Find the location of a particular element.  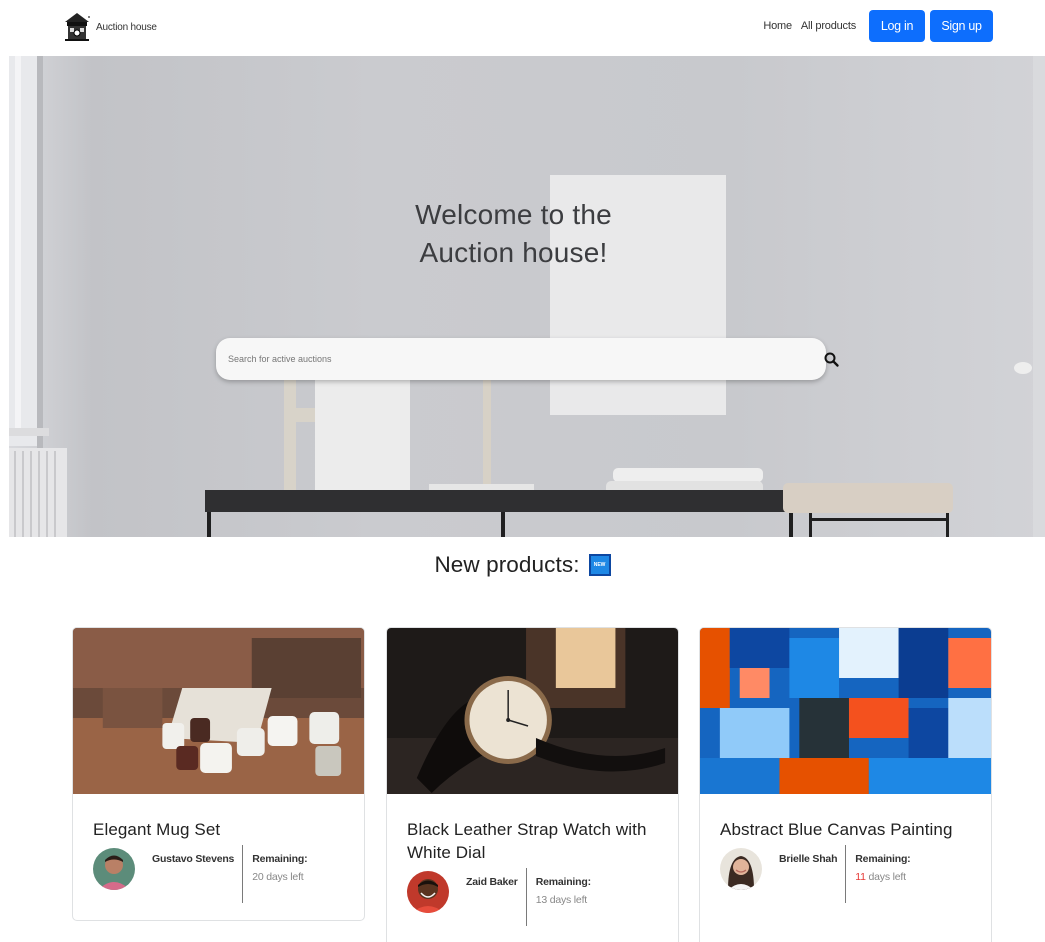

card-meta: Brielle Shah Remaining: 11 days left is located at coordinates (850, 874).